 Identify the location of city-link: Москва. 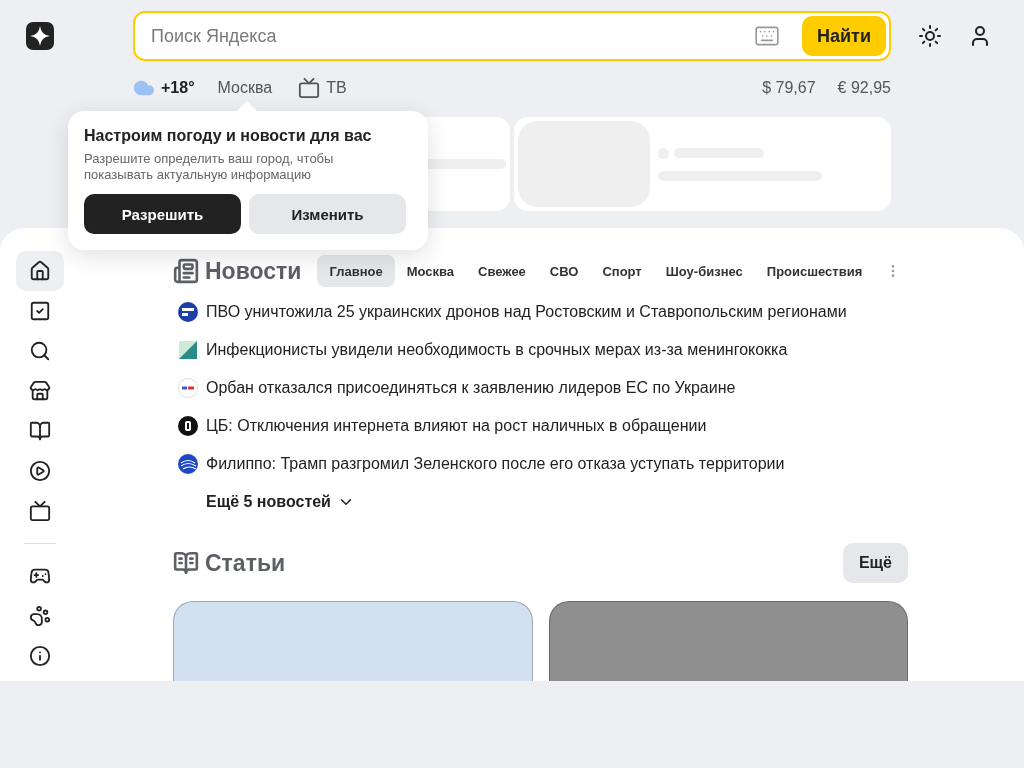
(245, 88).